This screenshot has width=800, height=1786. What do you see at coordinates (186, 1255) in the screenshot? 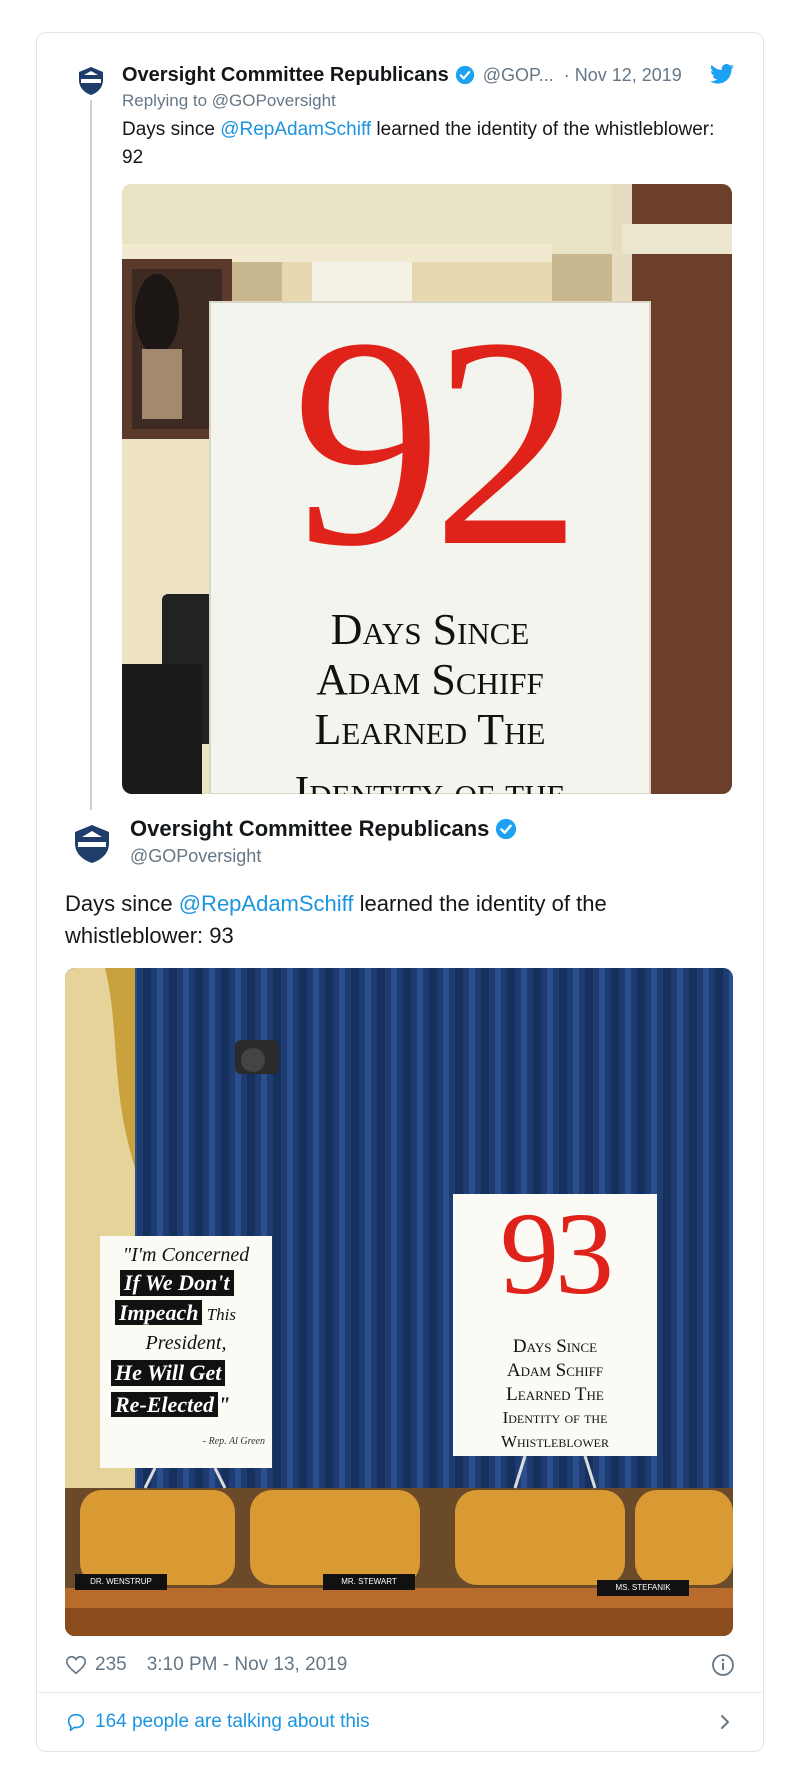
I see `sign-left-line1: "I'm Concerned` at bounding box center [186, 1255].